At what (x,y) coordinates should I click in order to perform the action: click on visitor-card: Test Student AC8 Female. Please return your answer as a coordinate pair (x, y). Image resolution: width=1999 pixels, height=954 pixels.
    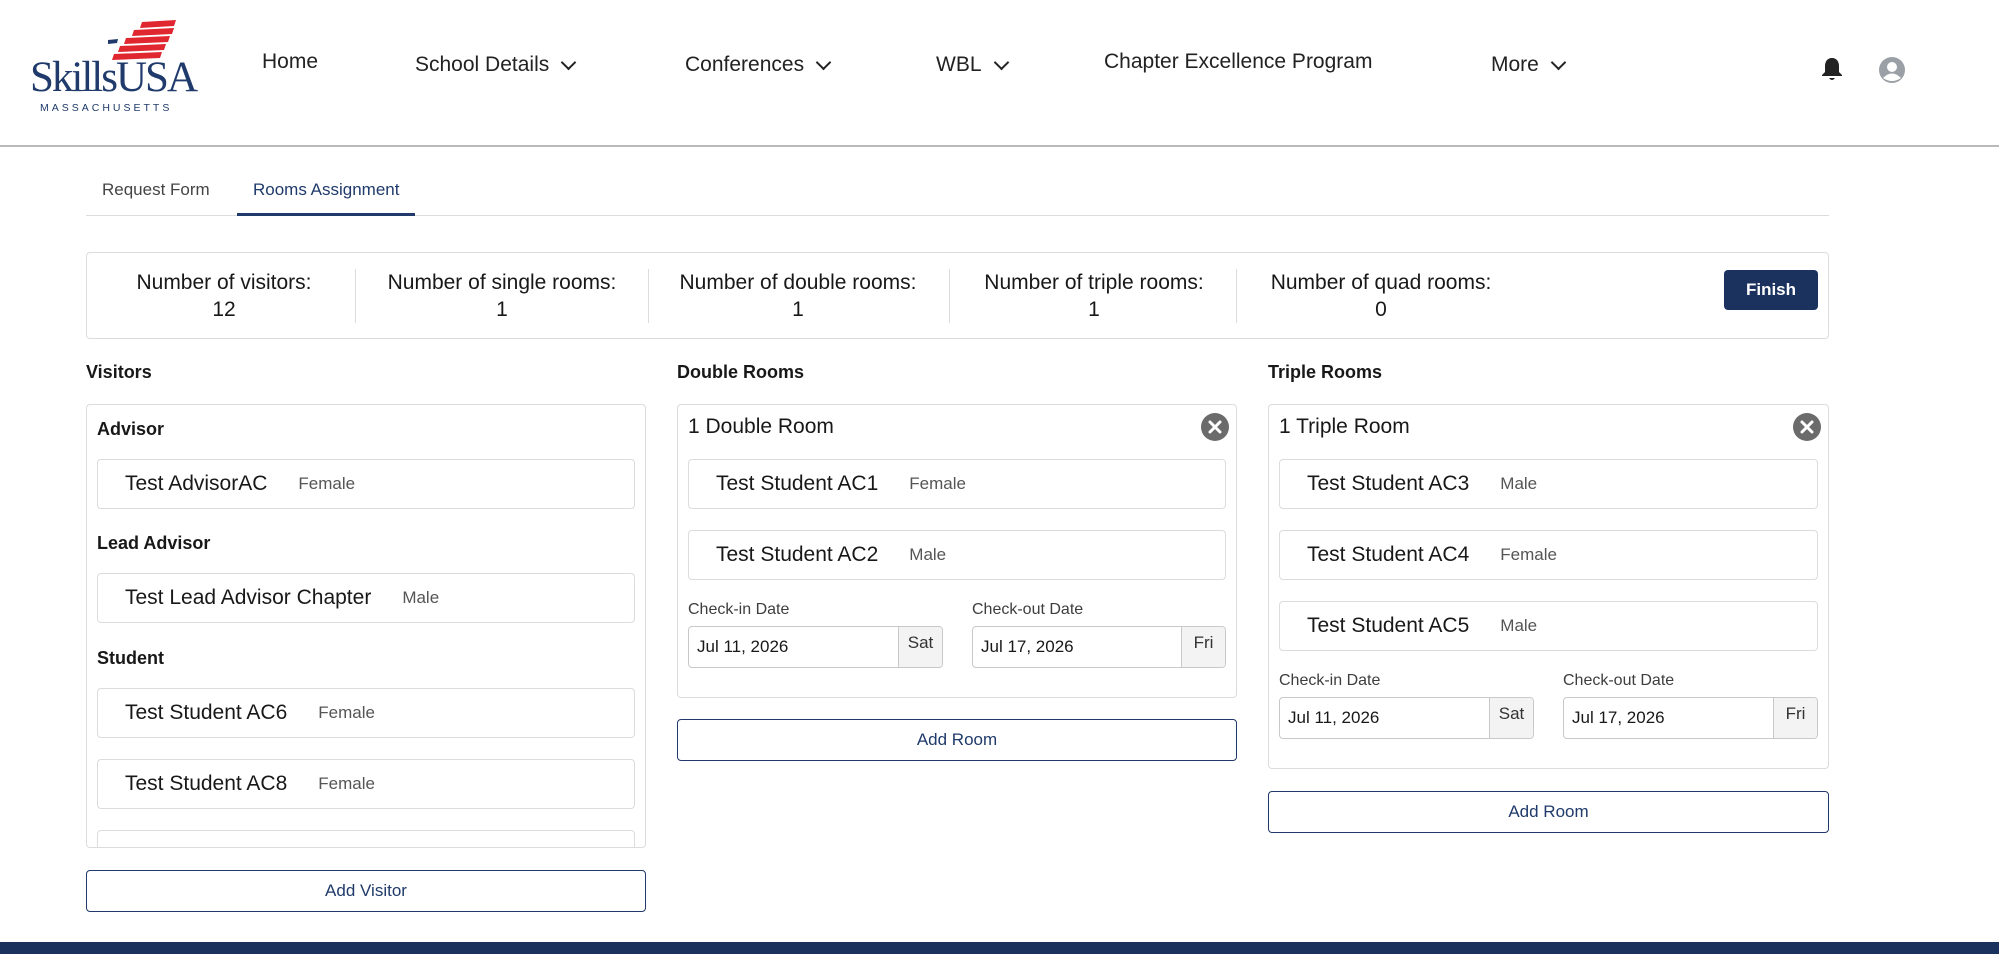
    Looking at the image, I should click on (366, 784).